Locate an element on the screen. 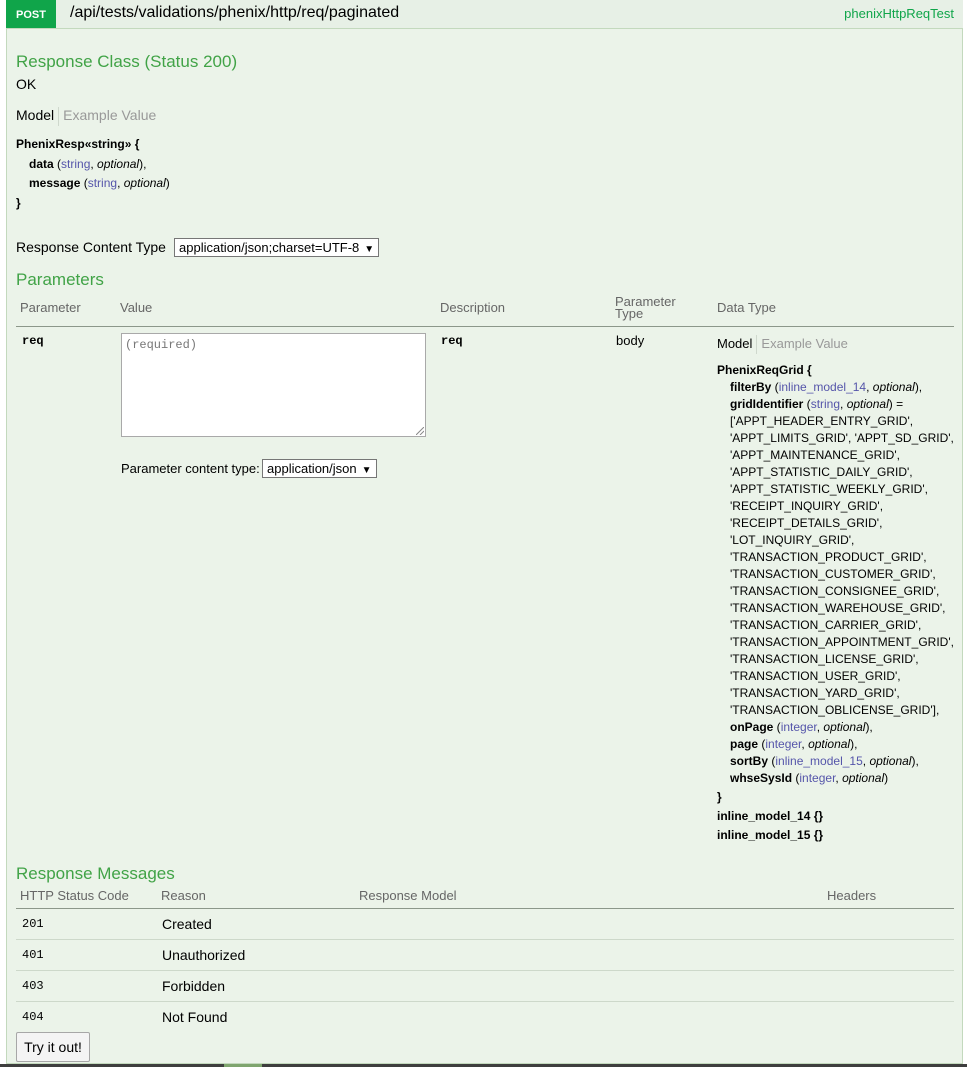  enum-value-line: 'APPT_STATISTIC_WEEKLY_GRID', is located at coordinates (829, 489).